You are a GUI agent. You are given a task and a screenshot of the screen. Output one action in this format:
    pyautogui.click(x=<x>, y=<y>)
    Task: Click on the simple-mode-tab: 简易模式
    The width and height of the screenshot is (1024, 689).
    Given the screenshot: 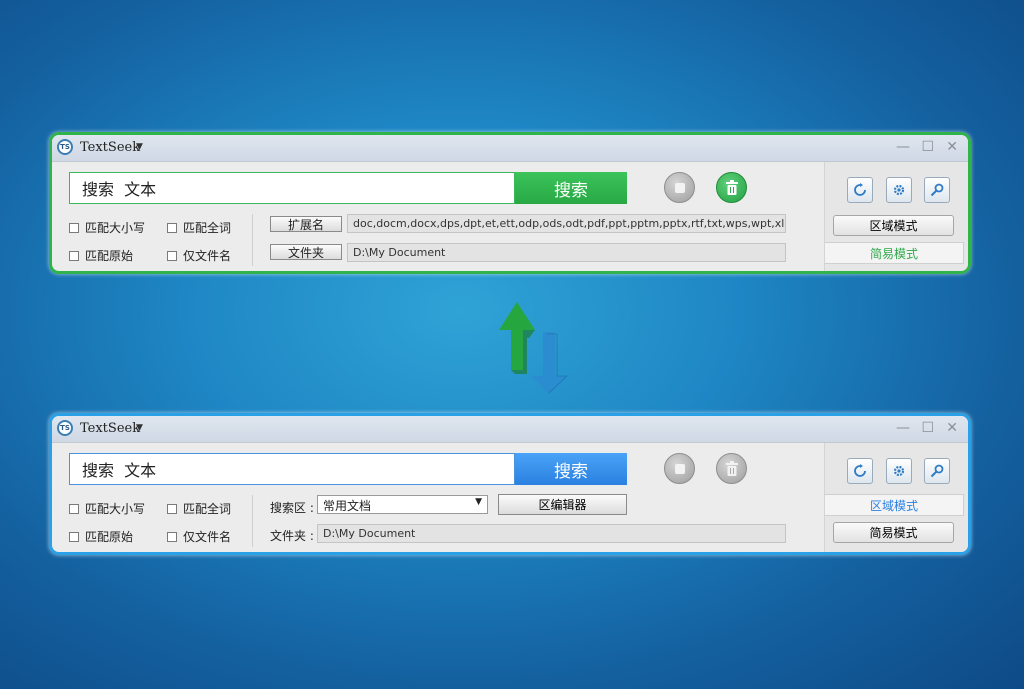 What is the action you would take?
    pyautogui.click(x=894, y=253)
    